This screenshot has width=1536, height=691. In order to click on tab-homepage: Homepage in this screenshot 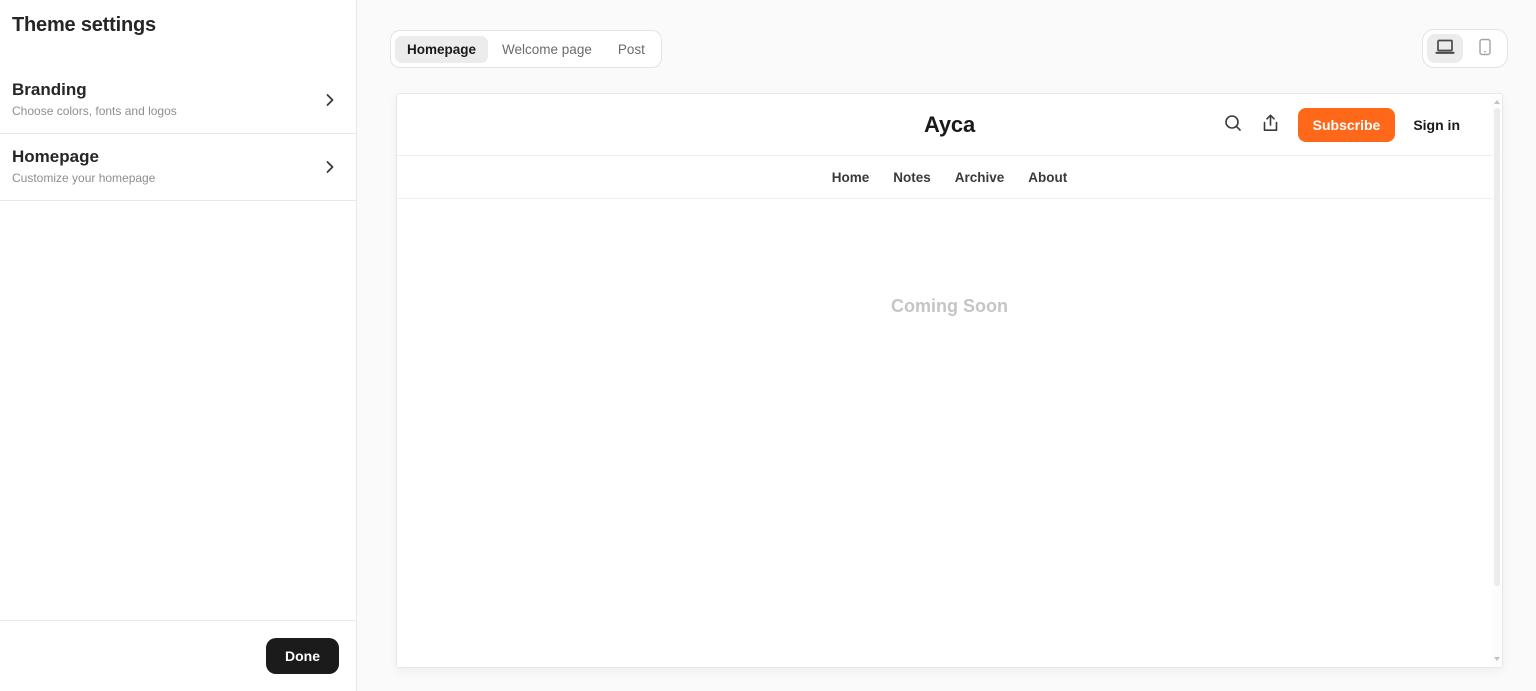, I will do `click(442, 49)`.